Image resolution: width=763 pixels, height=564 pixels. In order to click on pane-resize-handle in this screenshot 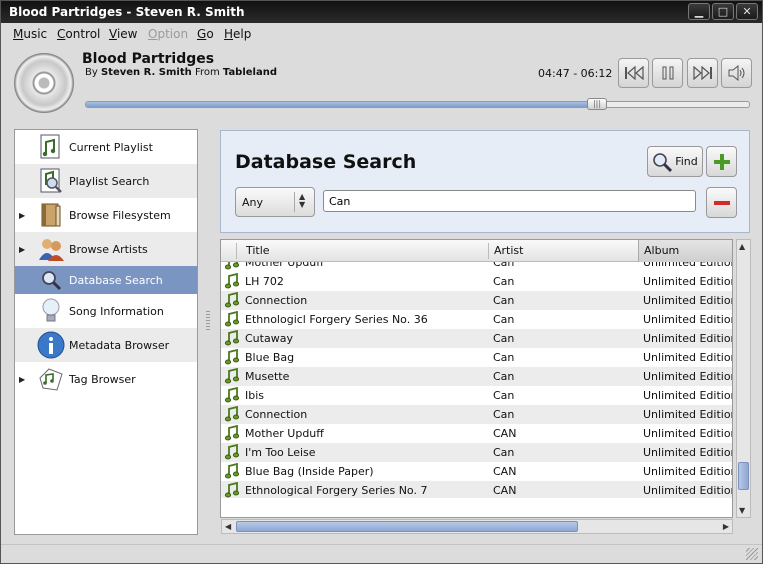, I will do `click(208, 321)`.